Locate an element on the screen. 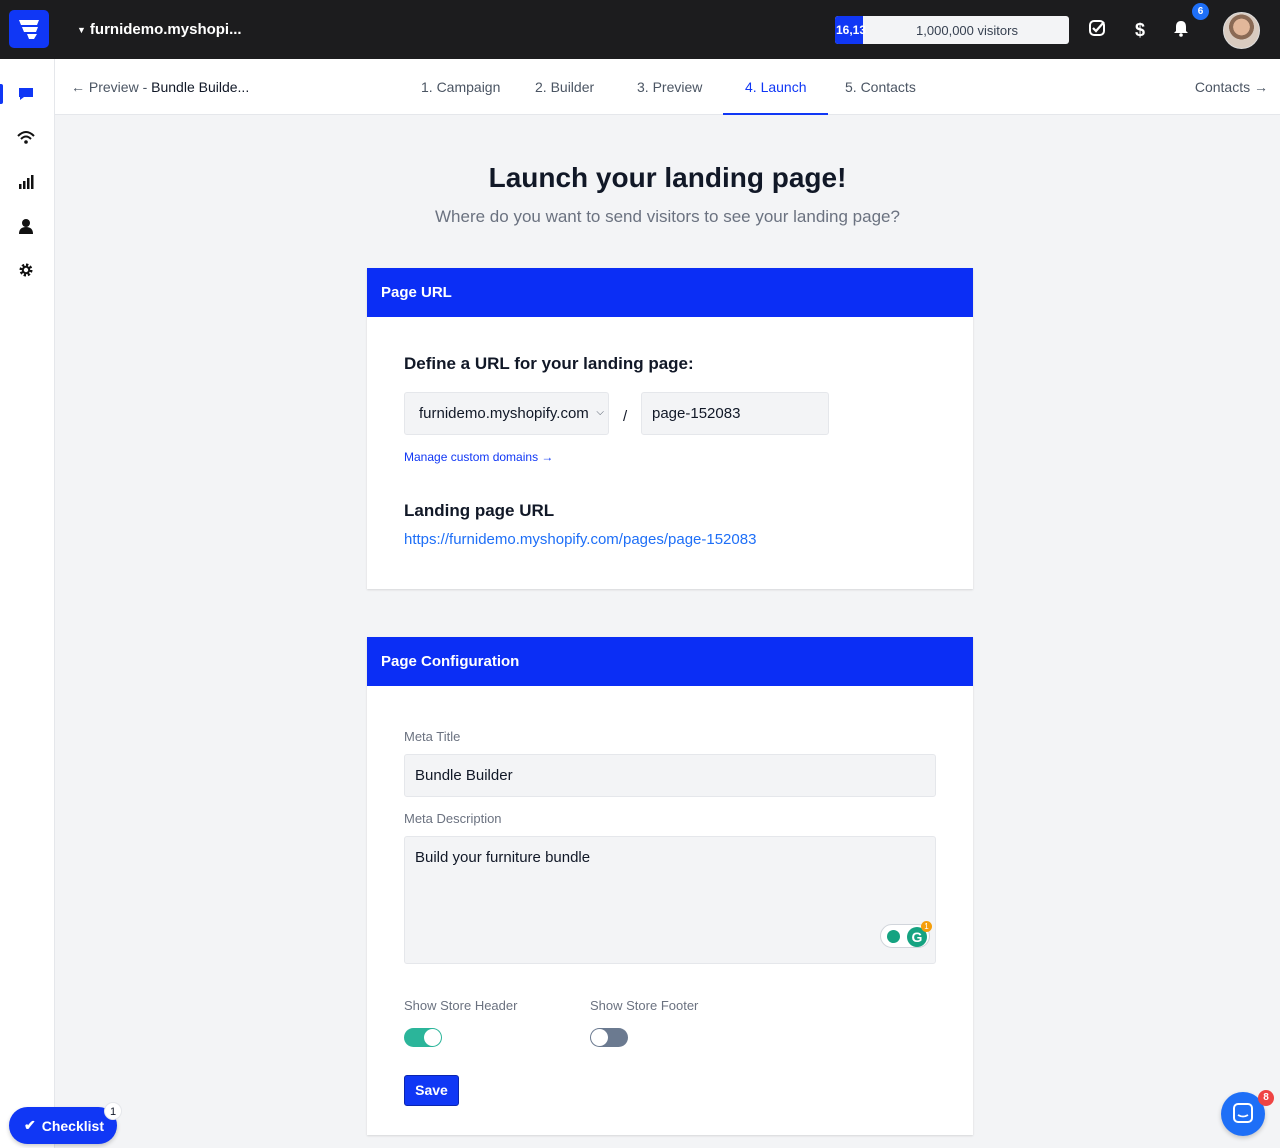 This screenshot has width=1280, height=1148. domain-value: furnidemo.myshopify.com is located at coordinates (504, 413).